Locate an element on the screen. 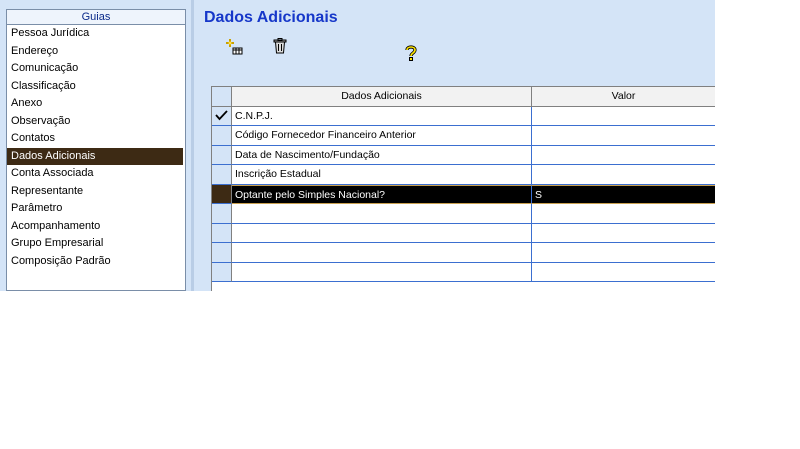 Image resolution: width=800 pixels, height=449 pixels. guide-item-contatos: Contatos is located at coordinates (96, 139).